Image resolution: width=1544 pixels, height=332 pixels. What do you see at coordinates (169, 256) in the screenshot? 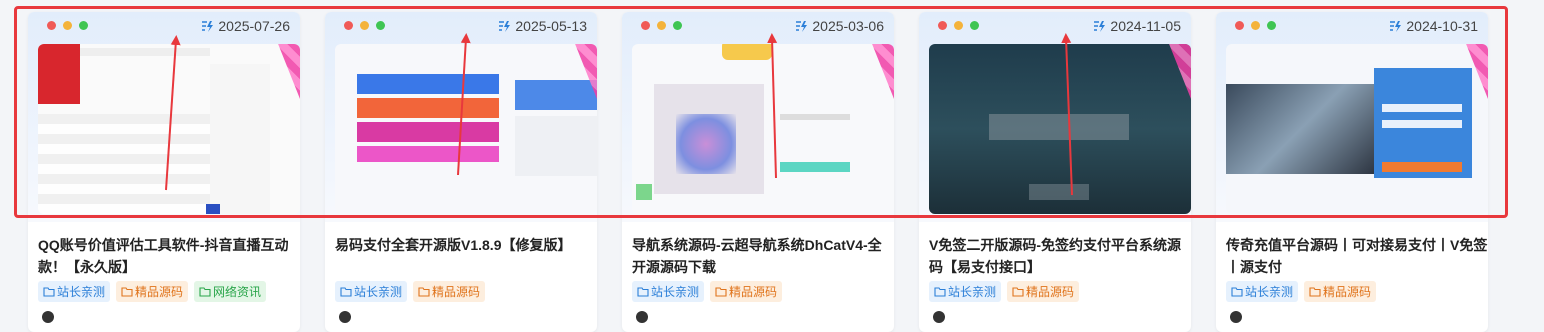
I see `post-title: QQ账号价值评估工具软件-抖音直播互动款！【永久版】` at bounding box center [169, 256].